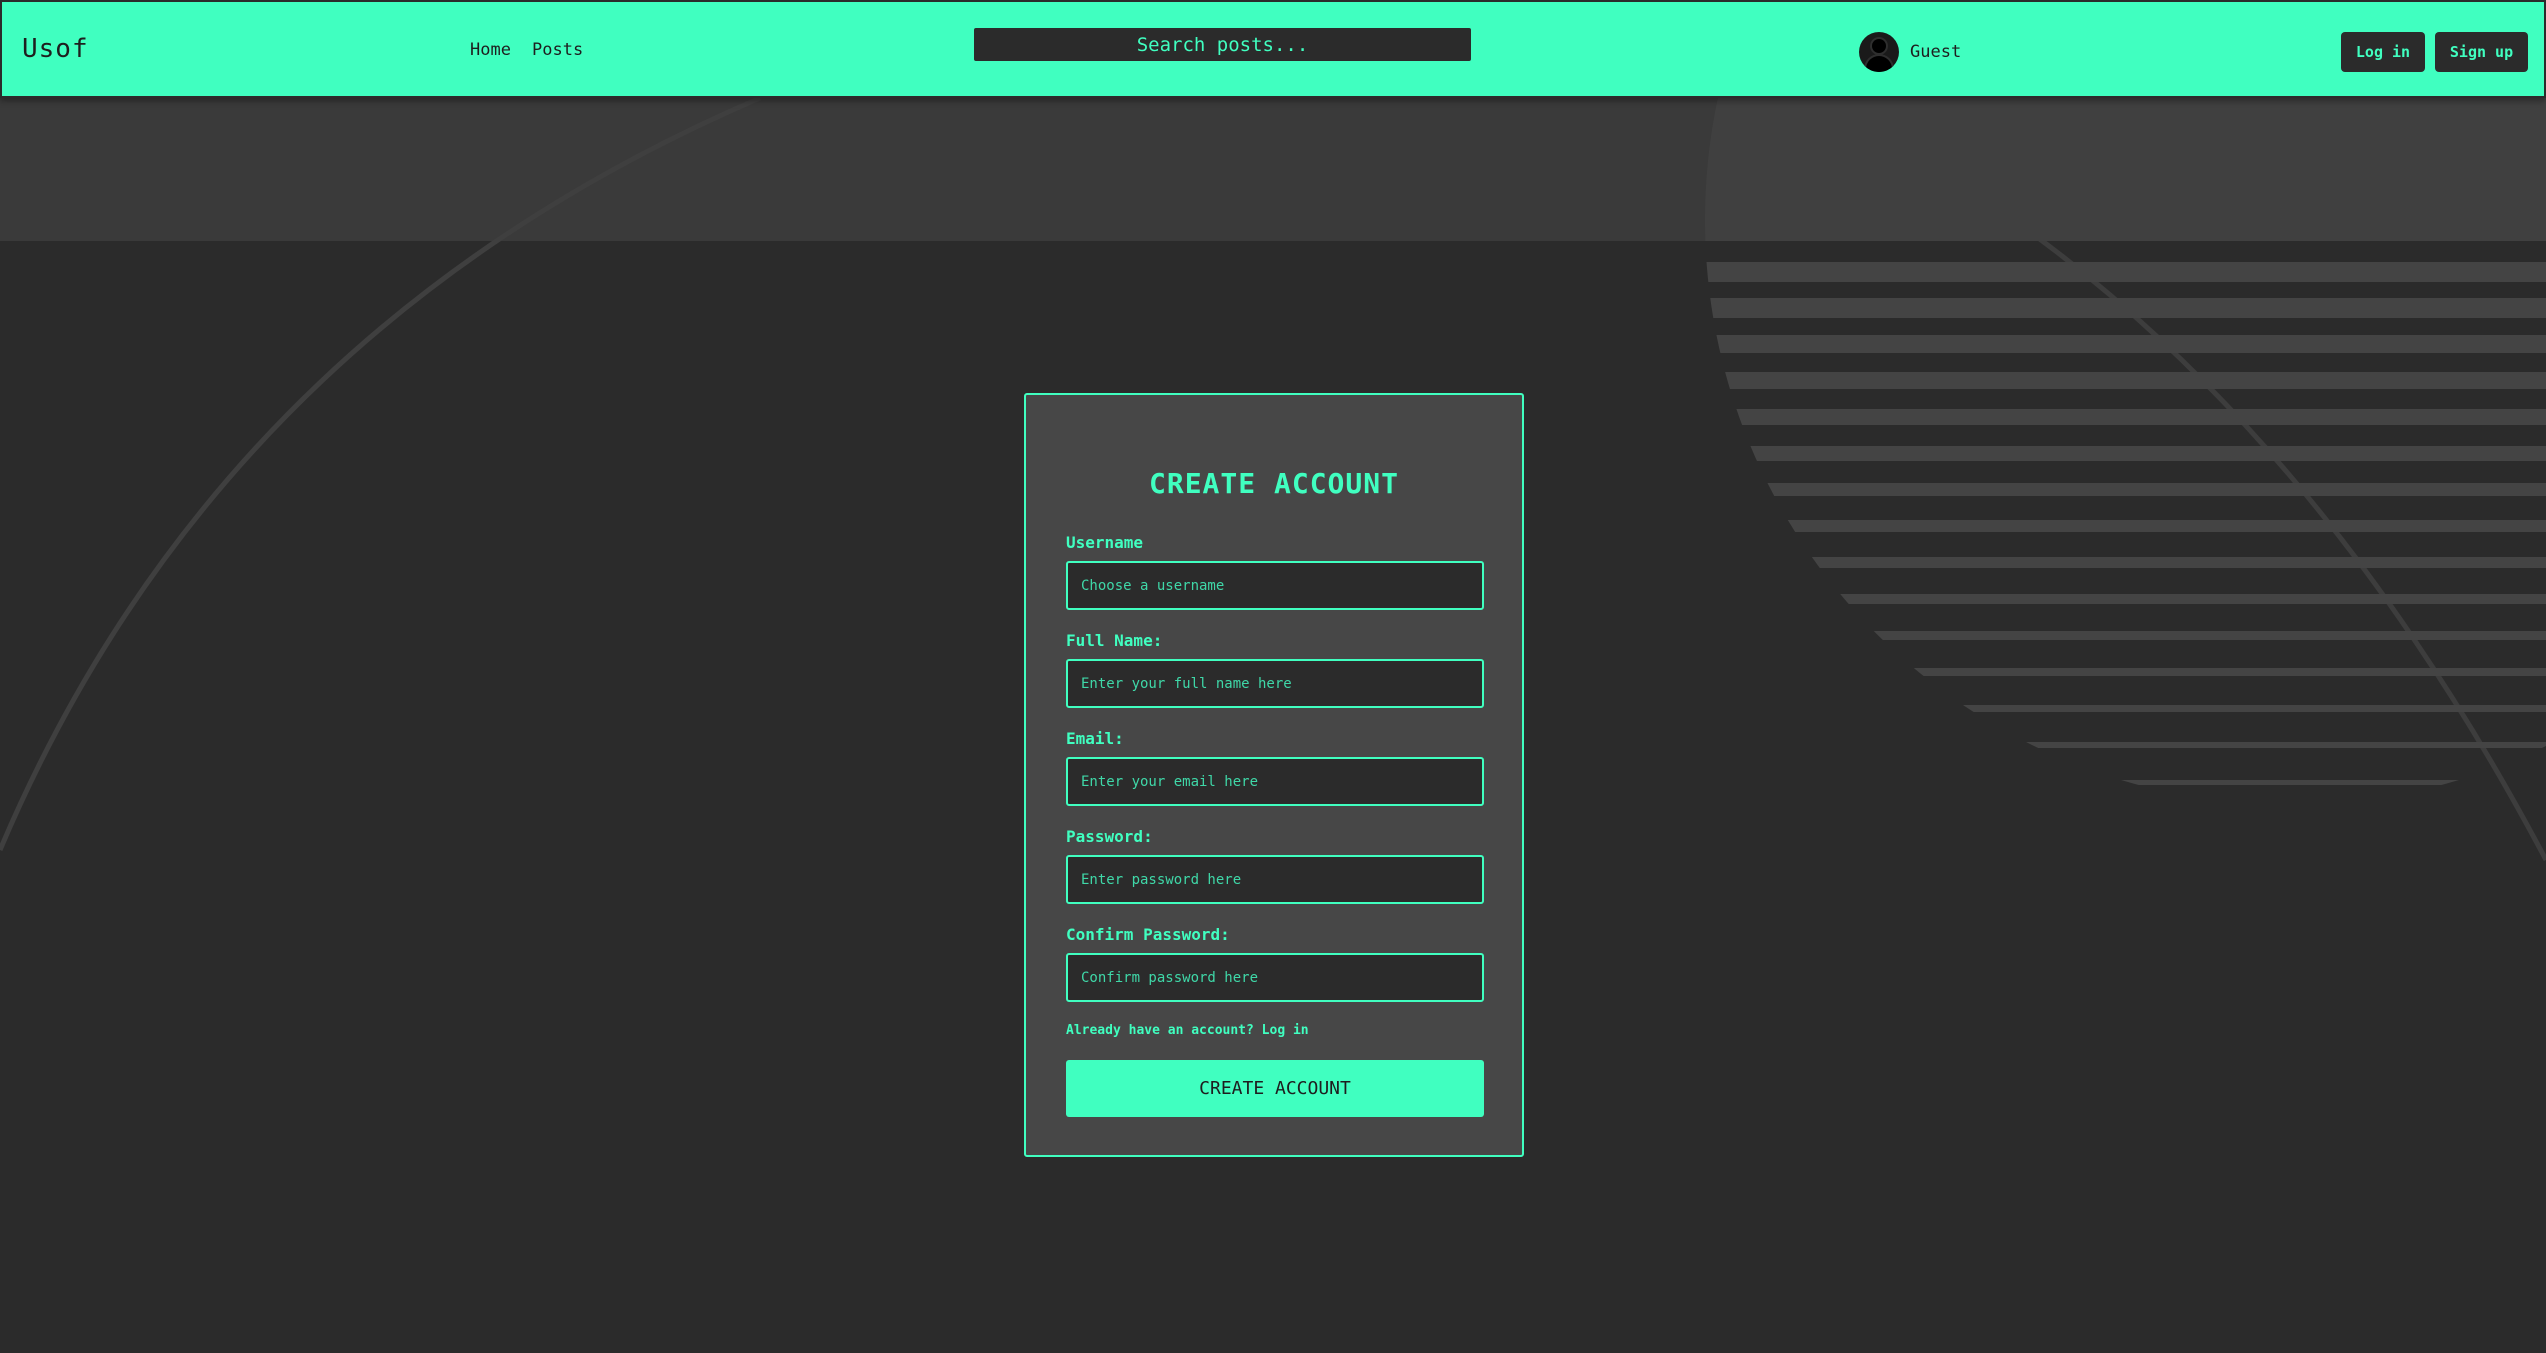 Image resolution: width=2546 pixels, height=1353 pixels. What do you see at coordinates (1187, 1030) in the screenshot?
I see `login-link: Already have an account? Log in` at bounding box center [1187, 1030].